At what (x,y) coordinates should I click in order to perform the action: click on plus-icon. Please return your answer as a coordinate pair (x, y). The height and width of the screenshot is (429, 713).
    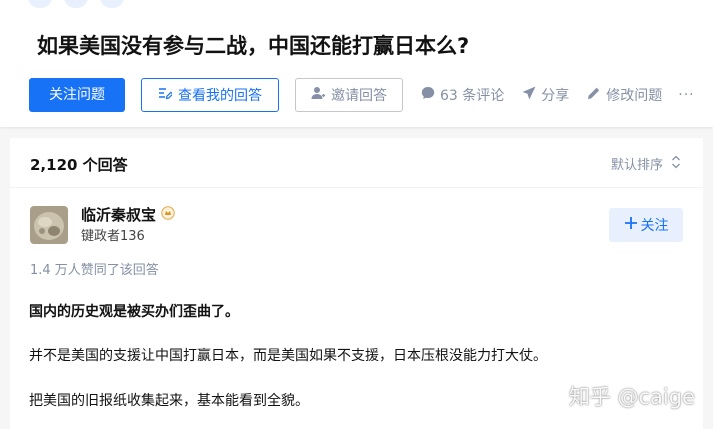
    Looking at the image, I should click on (631, 225).